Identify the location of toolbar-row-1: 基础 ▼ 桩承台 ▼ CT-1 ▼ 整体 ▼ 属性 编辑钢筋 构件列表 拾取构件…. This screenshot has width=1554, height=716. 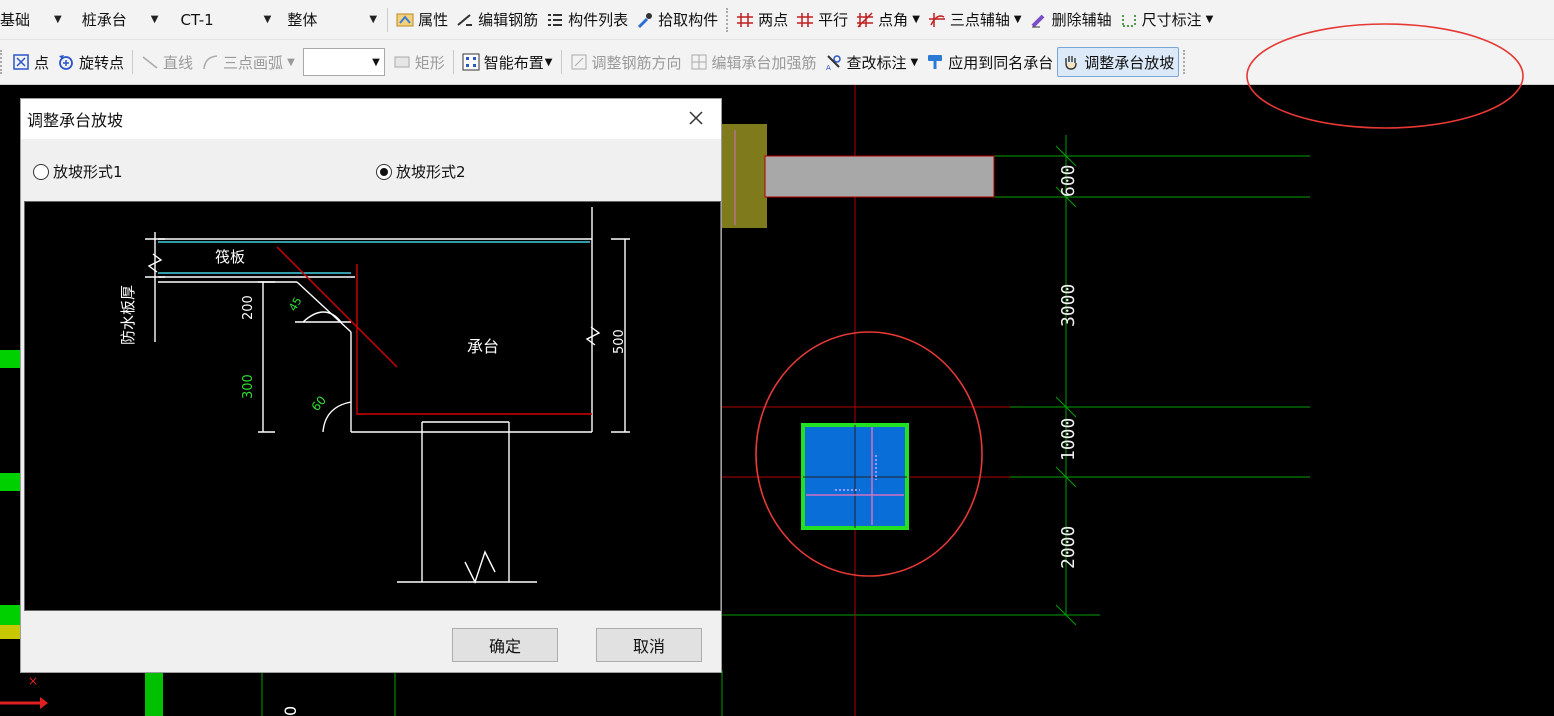
(777, 20).